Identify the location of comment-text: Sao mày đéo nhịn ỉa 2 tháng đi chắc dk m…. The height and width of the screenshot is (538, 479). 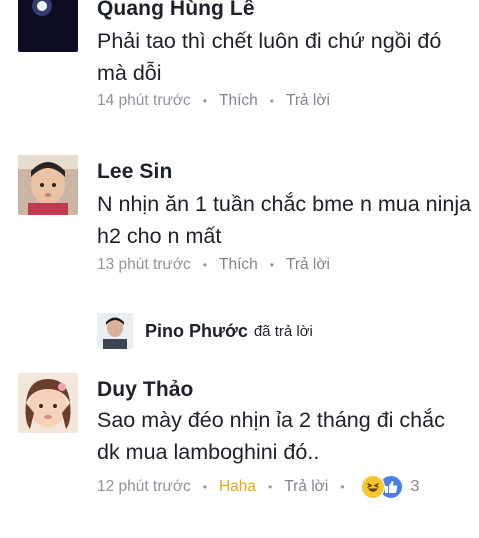
(271, 436).